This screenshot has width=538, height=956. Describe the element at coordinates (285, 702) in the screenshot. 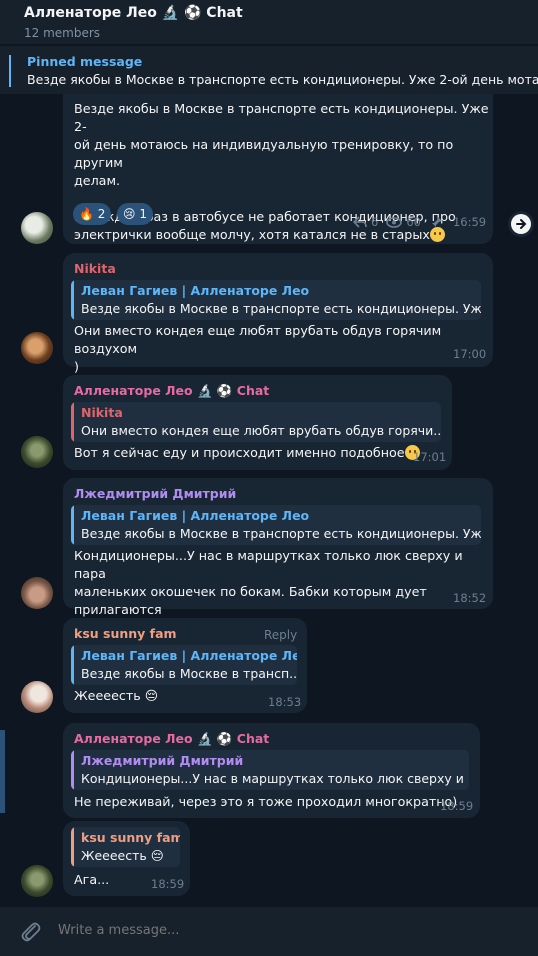

I see `message-time: 18:53` at that location.